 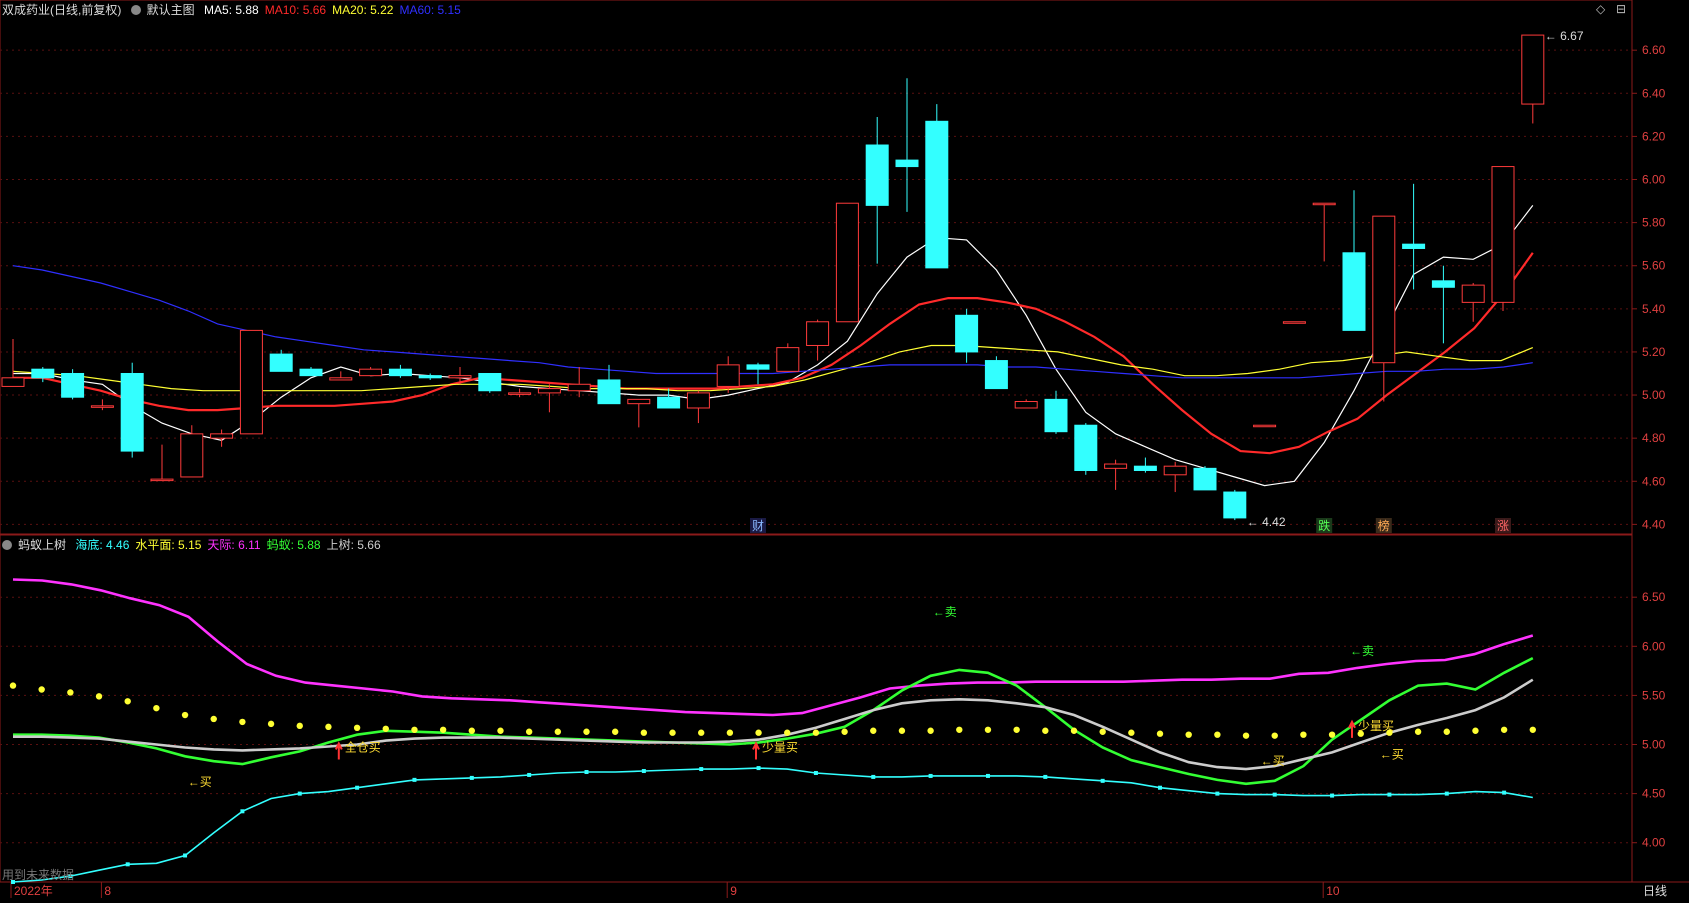 What do you see at coordinates (1273, 761) in the screenshot?
I see `trade-signal: ←买` at bounding box center [1273, 761].